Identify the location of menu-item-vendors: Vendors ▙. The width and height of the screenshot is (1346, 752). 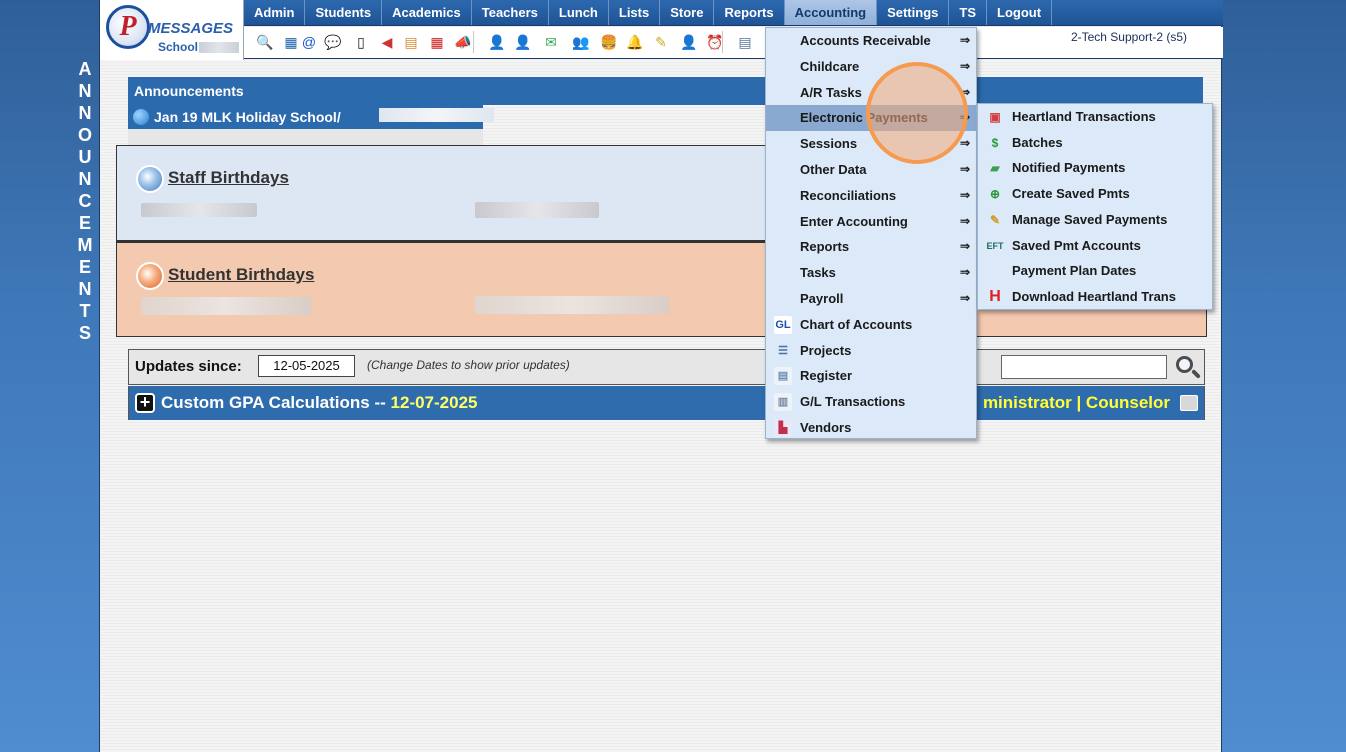
(871, 428).